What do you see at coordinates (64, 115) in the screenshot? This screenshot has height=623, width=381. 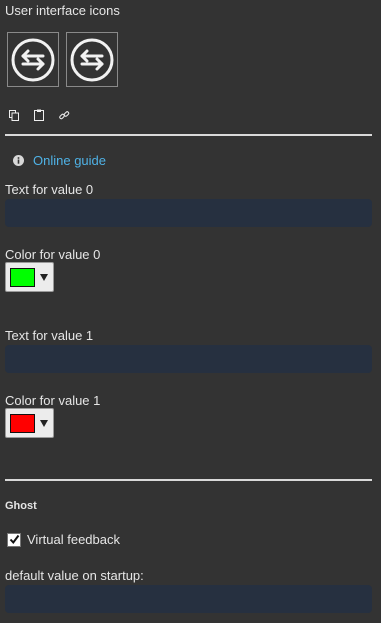 I see `link-icon` at bounding box center [64, 115].